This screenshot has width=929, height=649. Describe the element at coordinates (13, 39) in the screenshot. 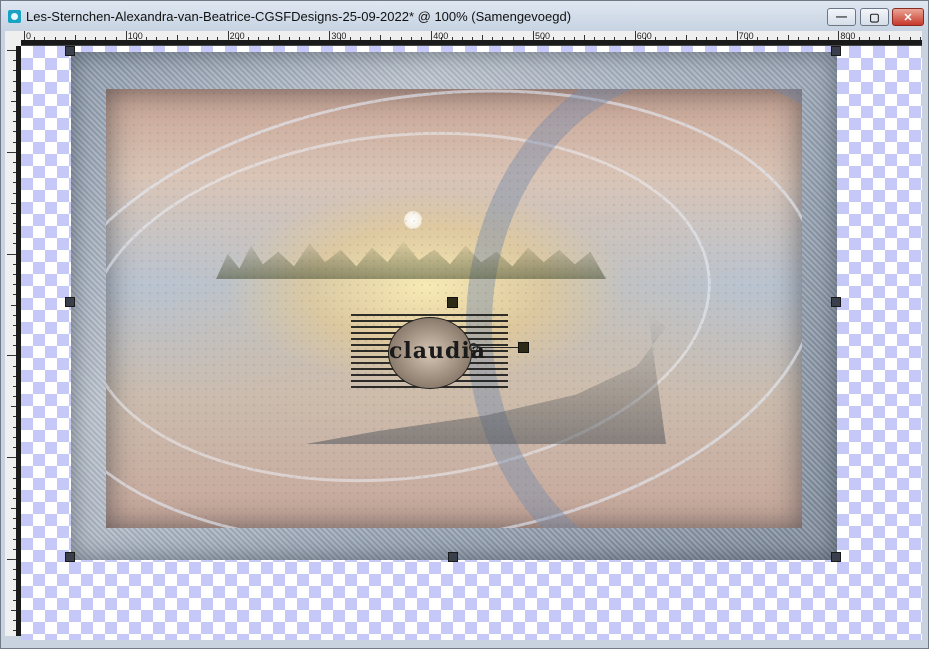

I see `ruler-corner` at that location.